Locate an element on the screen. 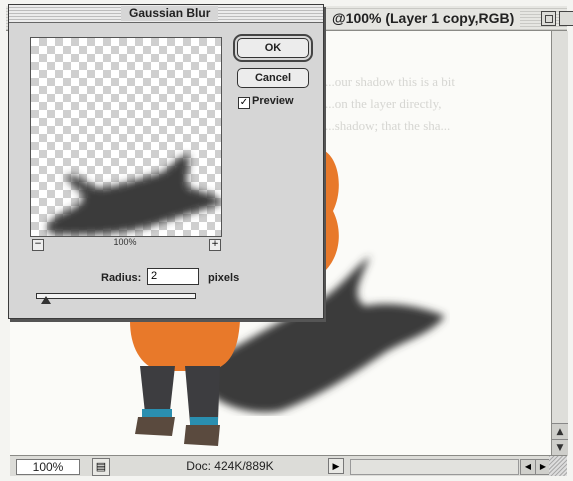 This screenshot has width=573, height=481. preview-shadow is located at coordinates (134, 195).